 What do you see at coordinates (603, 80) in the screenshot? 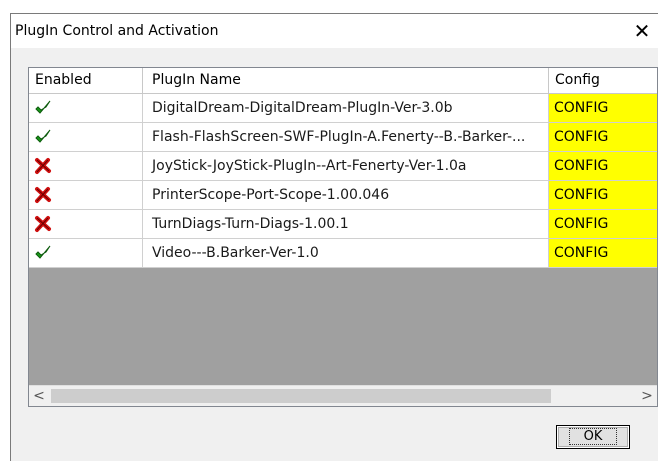
I see `column-header-config: Config` at bounding box center [603, 80].